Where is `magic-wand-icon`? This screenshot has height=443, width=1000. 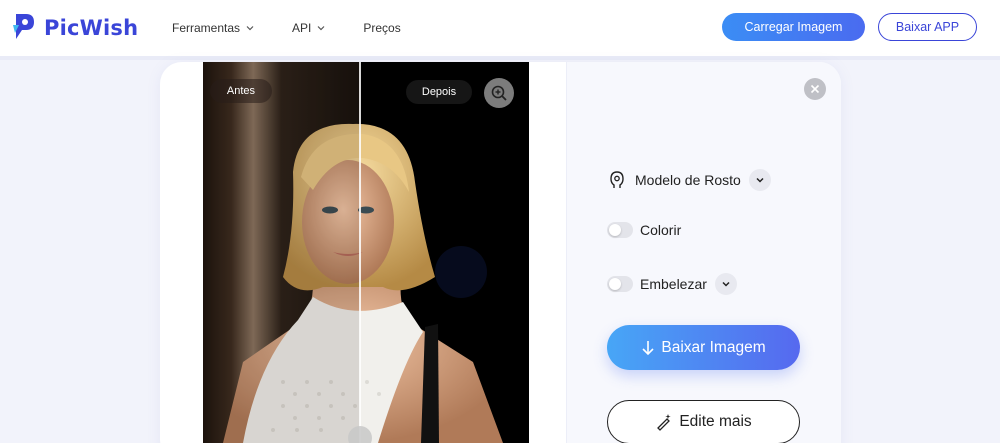 magic-wand-icon is located at coordinates (664, 422).